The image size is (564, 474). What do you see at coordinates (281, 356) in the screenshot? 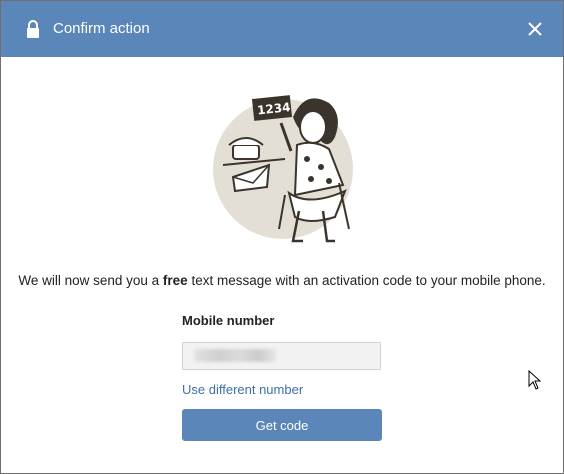
I see `mobile-number-input` at bounding box center [281, 356].